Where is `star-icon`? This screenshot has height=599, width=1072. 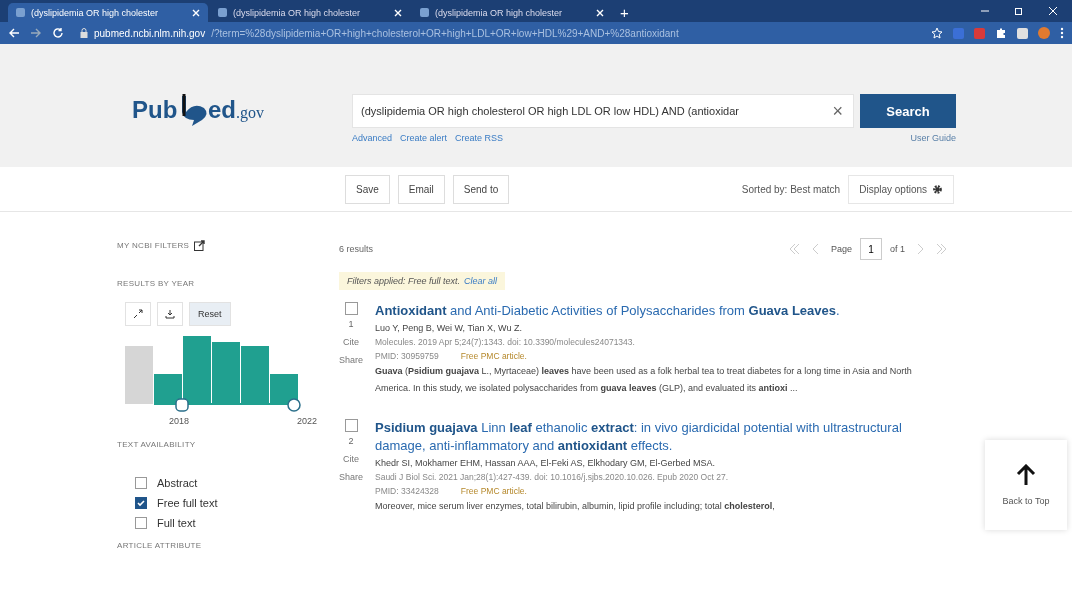
star-icon is located at coordinates (937, 33).